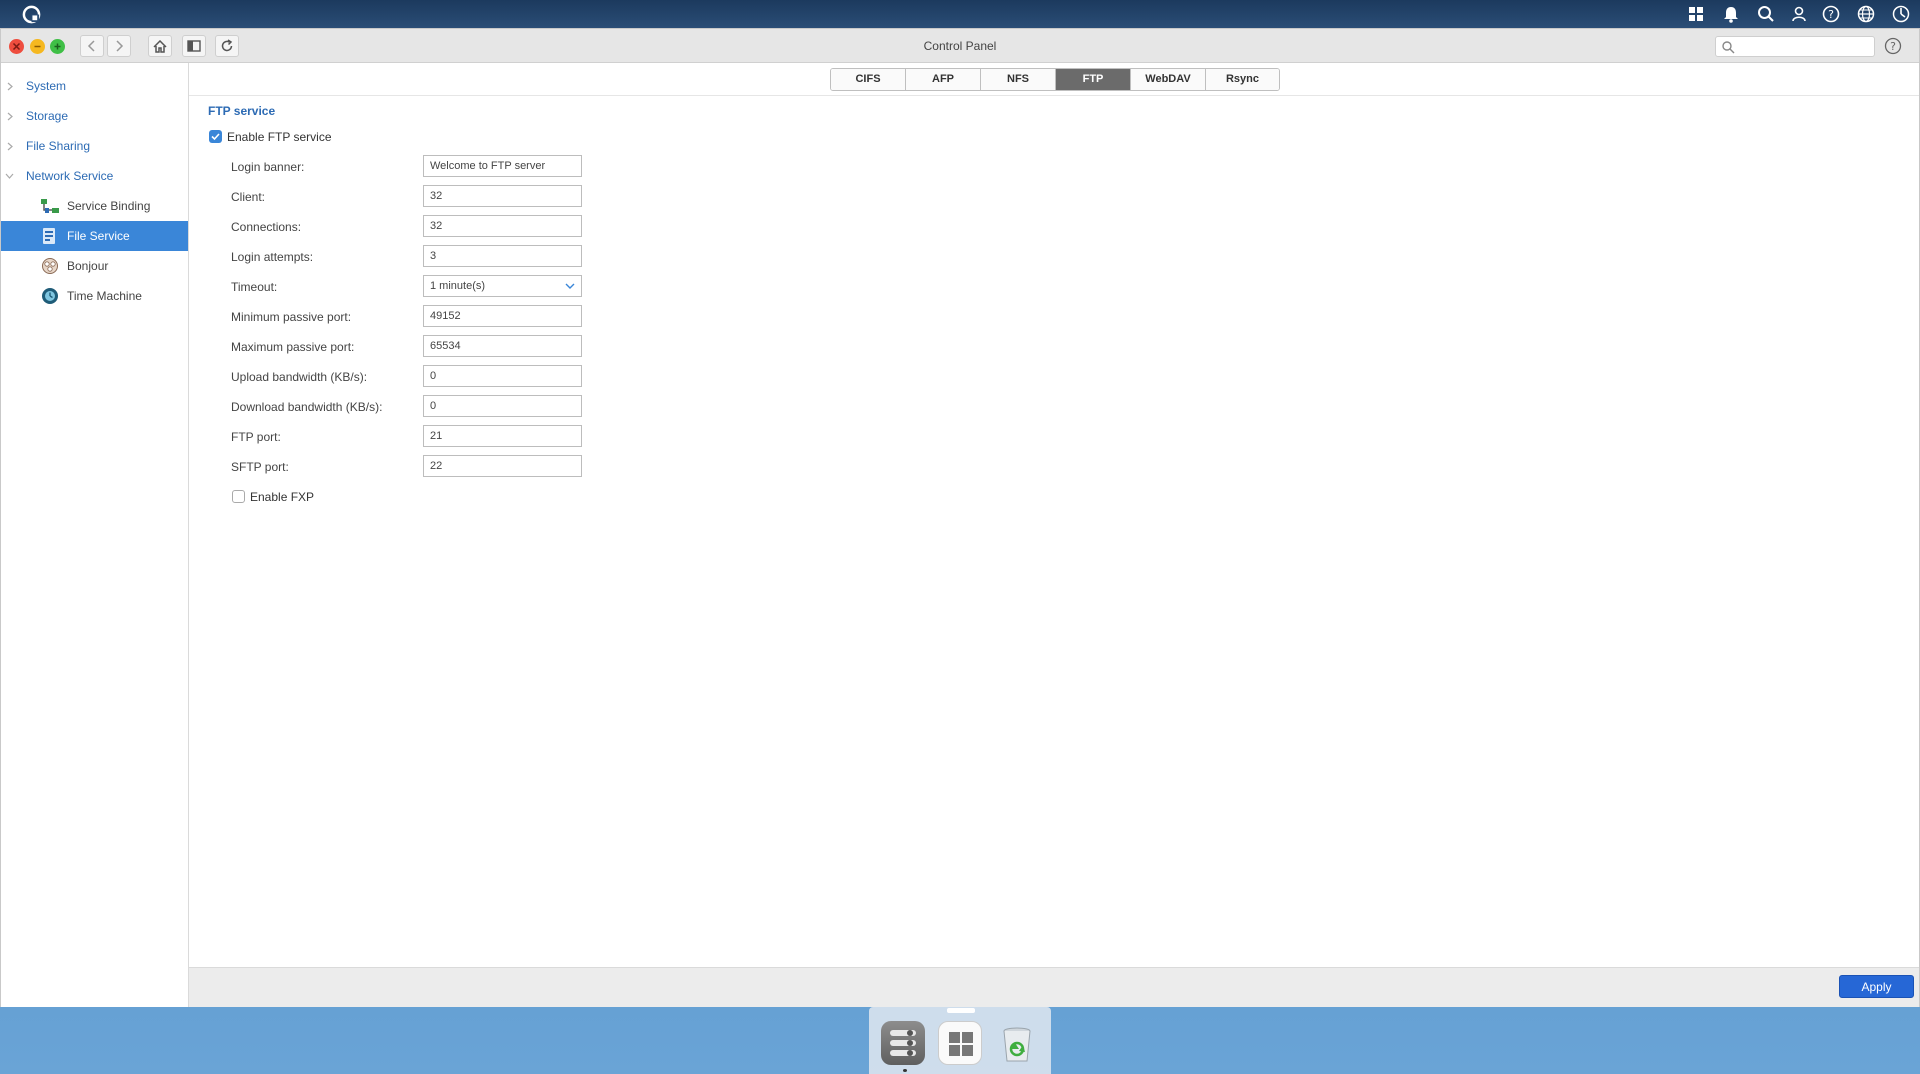  I want to click on field-label: SFTP port:, so click(260, 467).